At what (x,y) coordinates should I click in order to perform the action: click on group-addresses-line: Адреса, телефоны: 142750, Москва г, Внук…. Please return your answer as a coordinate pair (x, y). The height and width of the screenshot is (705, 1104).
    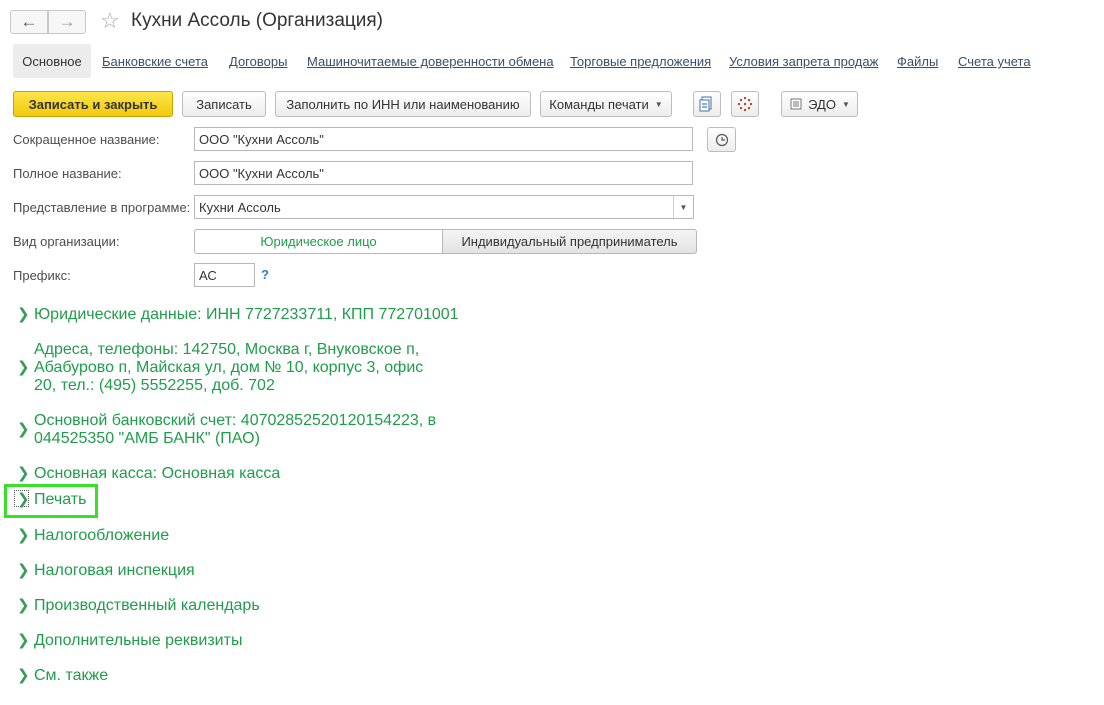
    Looking at the image, I should click on (227, 349).